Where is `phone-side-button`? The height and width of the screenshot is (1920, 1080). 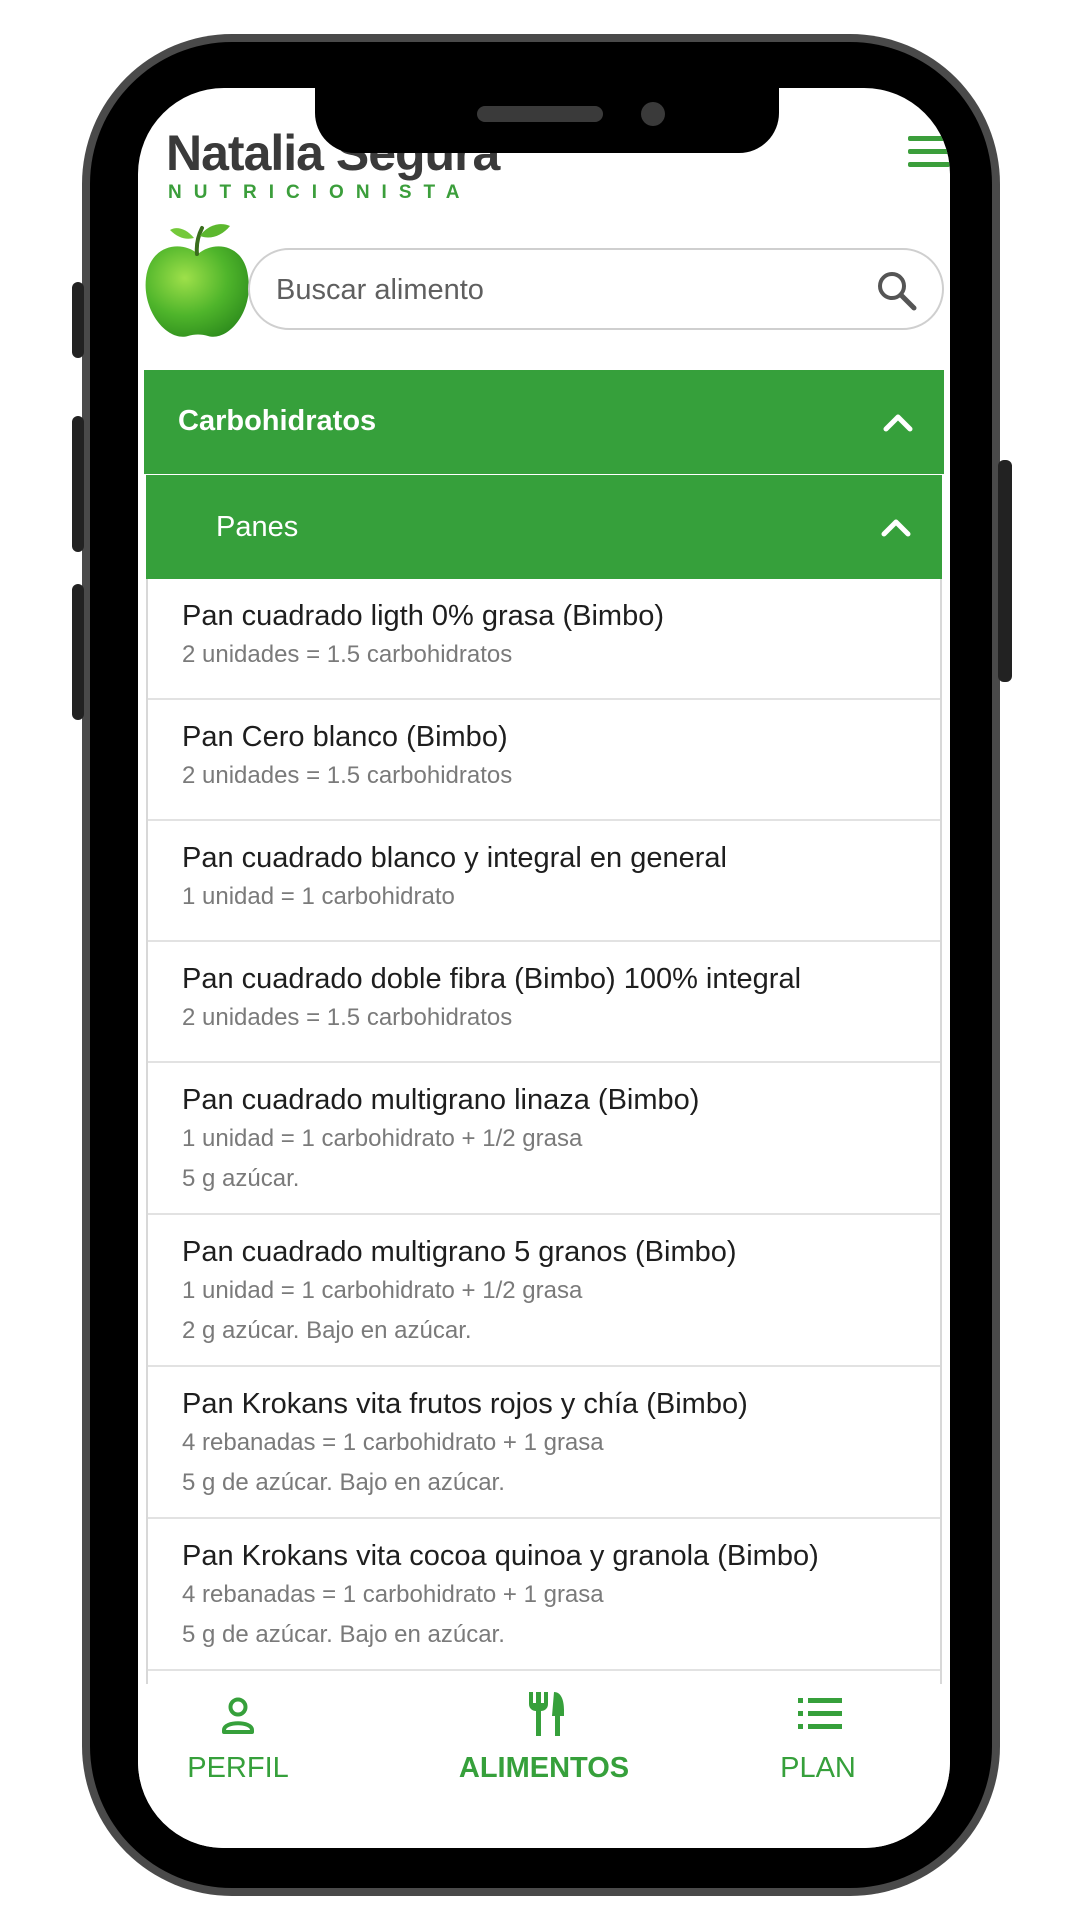
phone-side-button is located at coordinates (78, 320).